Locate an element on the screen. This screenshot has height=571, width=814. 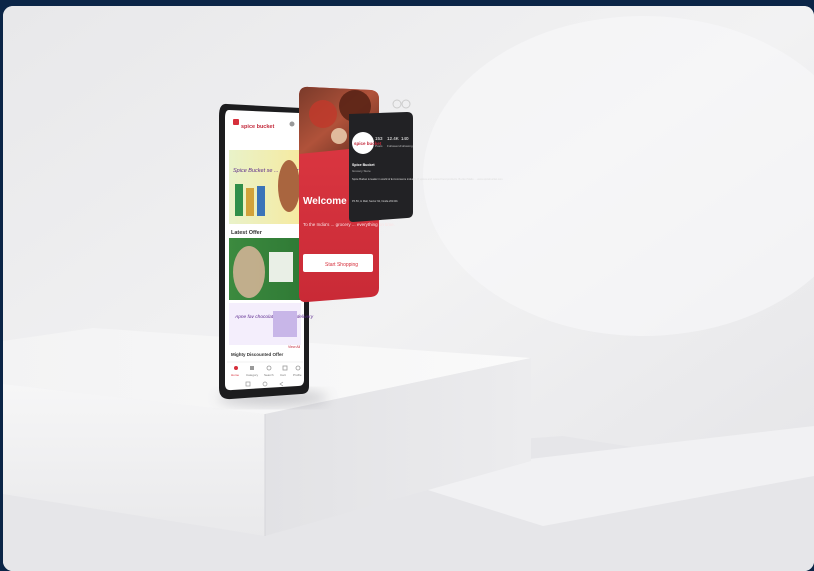
home-icon is located at coordinates (236, 368).